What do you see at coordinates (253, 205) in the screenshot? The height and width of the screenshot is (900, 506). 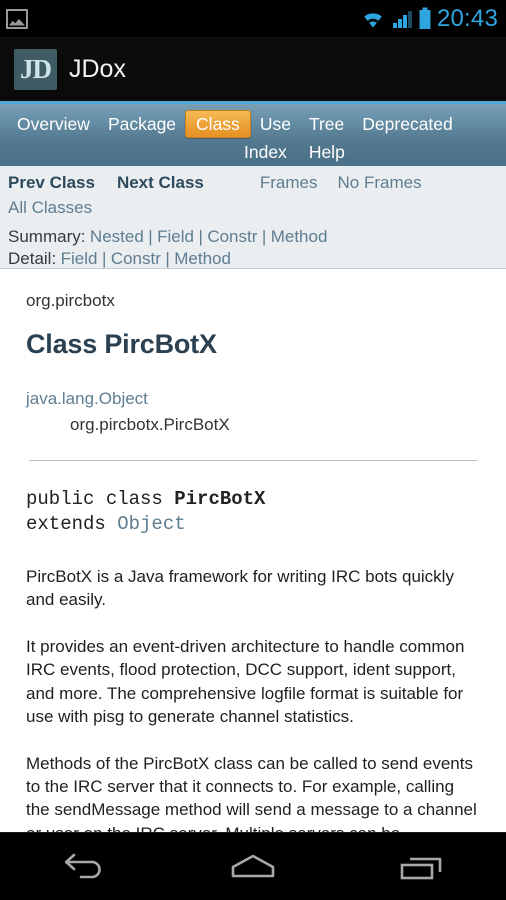 I see `sub-nav-all-classes-row: All Classes` at bounding box center [253, 205].